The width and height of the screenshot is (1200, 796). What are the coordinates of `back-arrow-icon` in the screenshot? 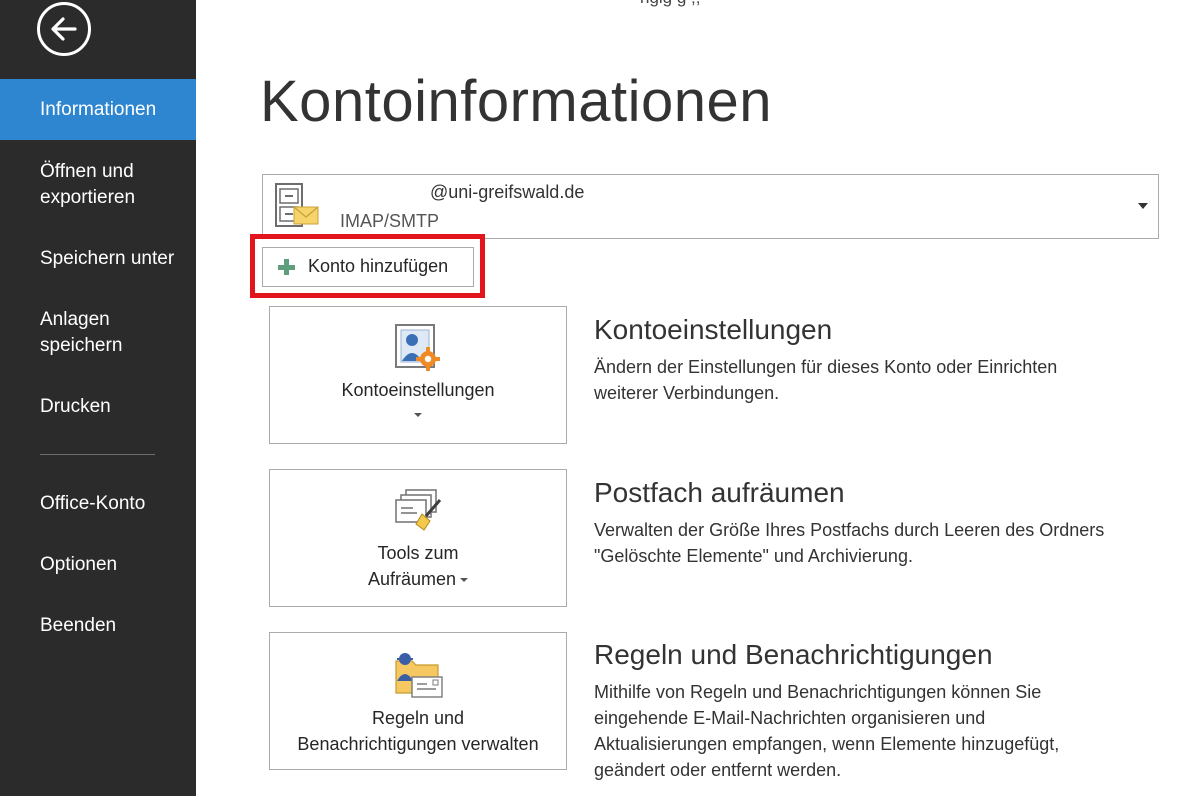 It's located at (64, 29).